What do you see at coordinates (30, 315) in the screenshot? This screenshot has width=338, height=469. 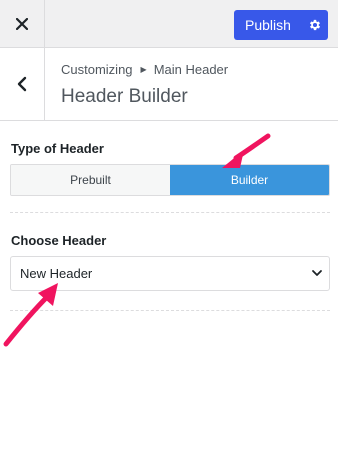 I see `annotation-arrow` at bounding box center [30, 315].